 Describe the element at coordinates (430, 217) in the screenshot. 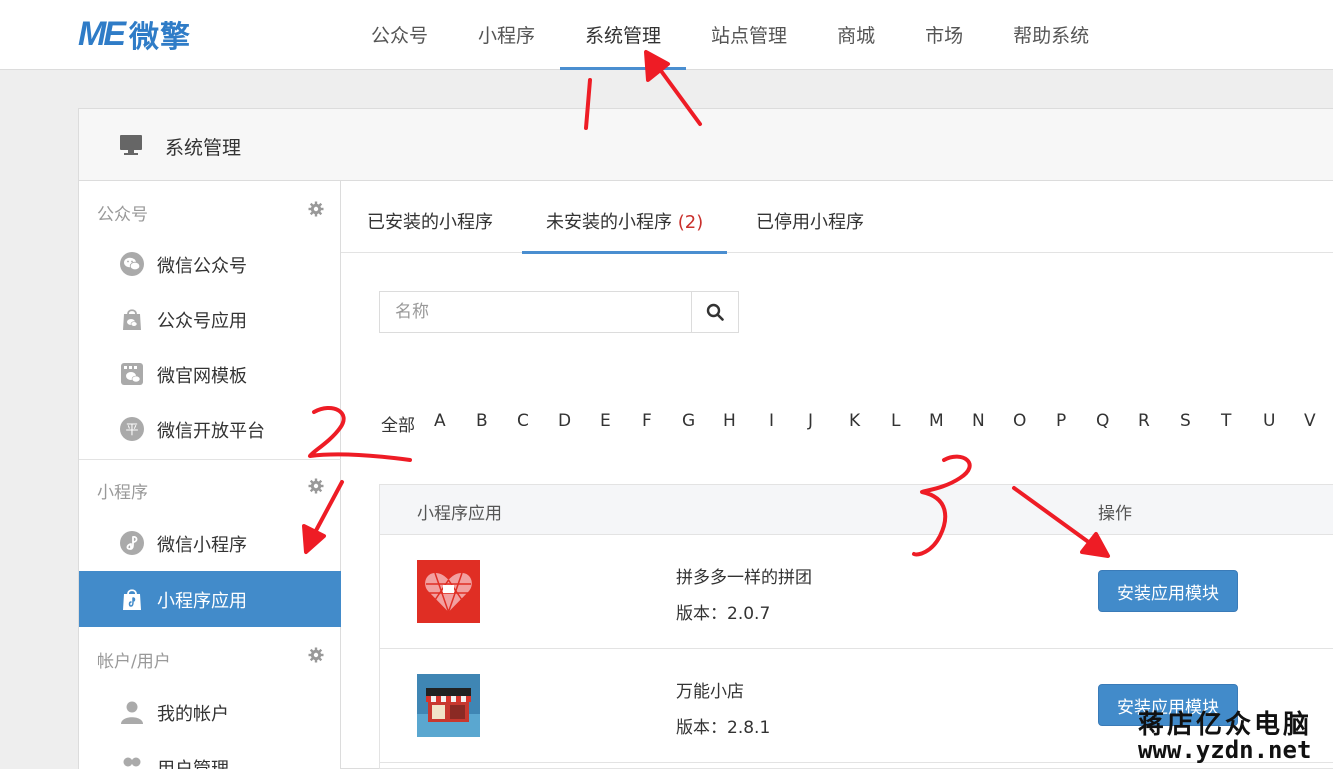

I see `tab-installed: 已安装的小程序` at that location.